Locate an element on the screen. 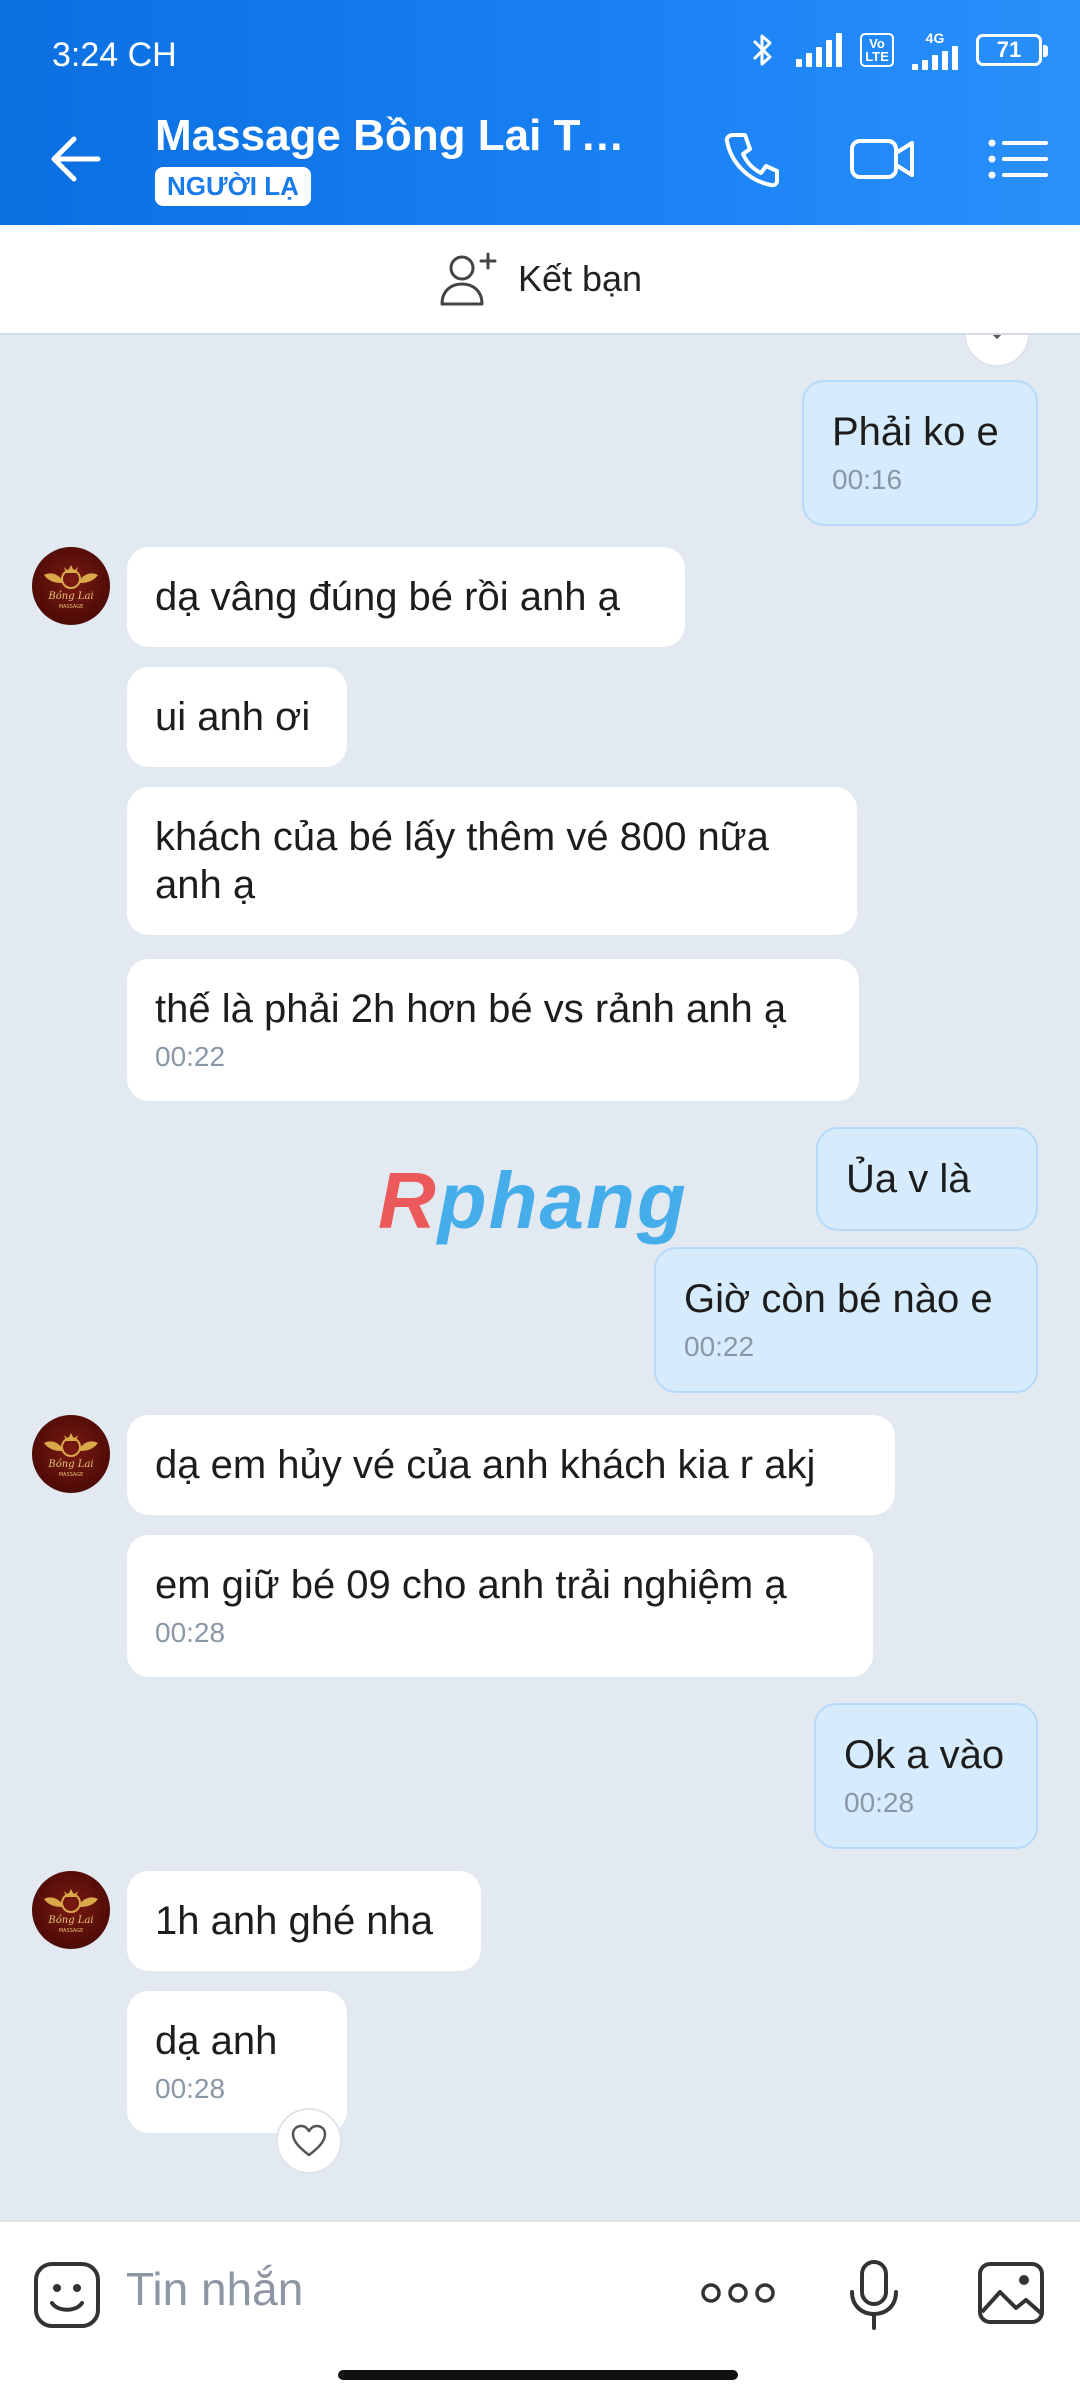  message-input: Tin nhắn is located at coordinates (214, 2289).